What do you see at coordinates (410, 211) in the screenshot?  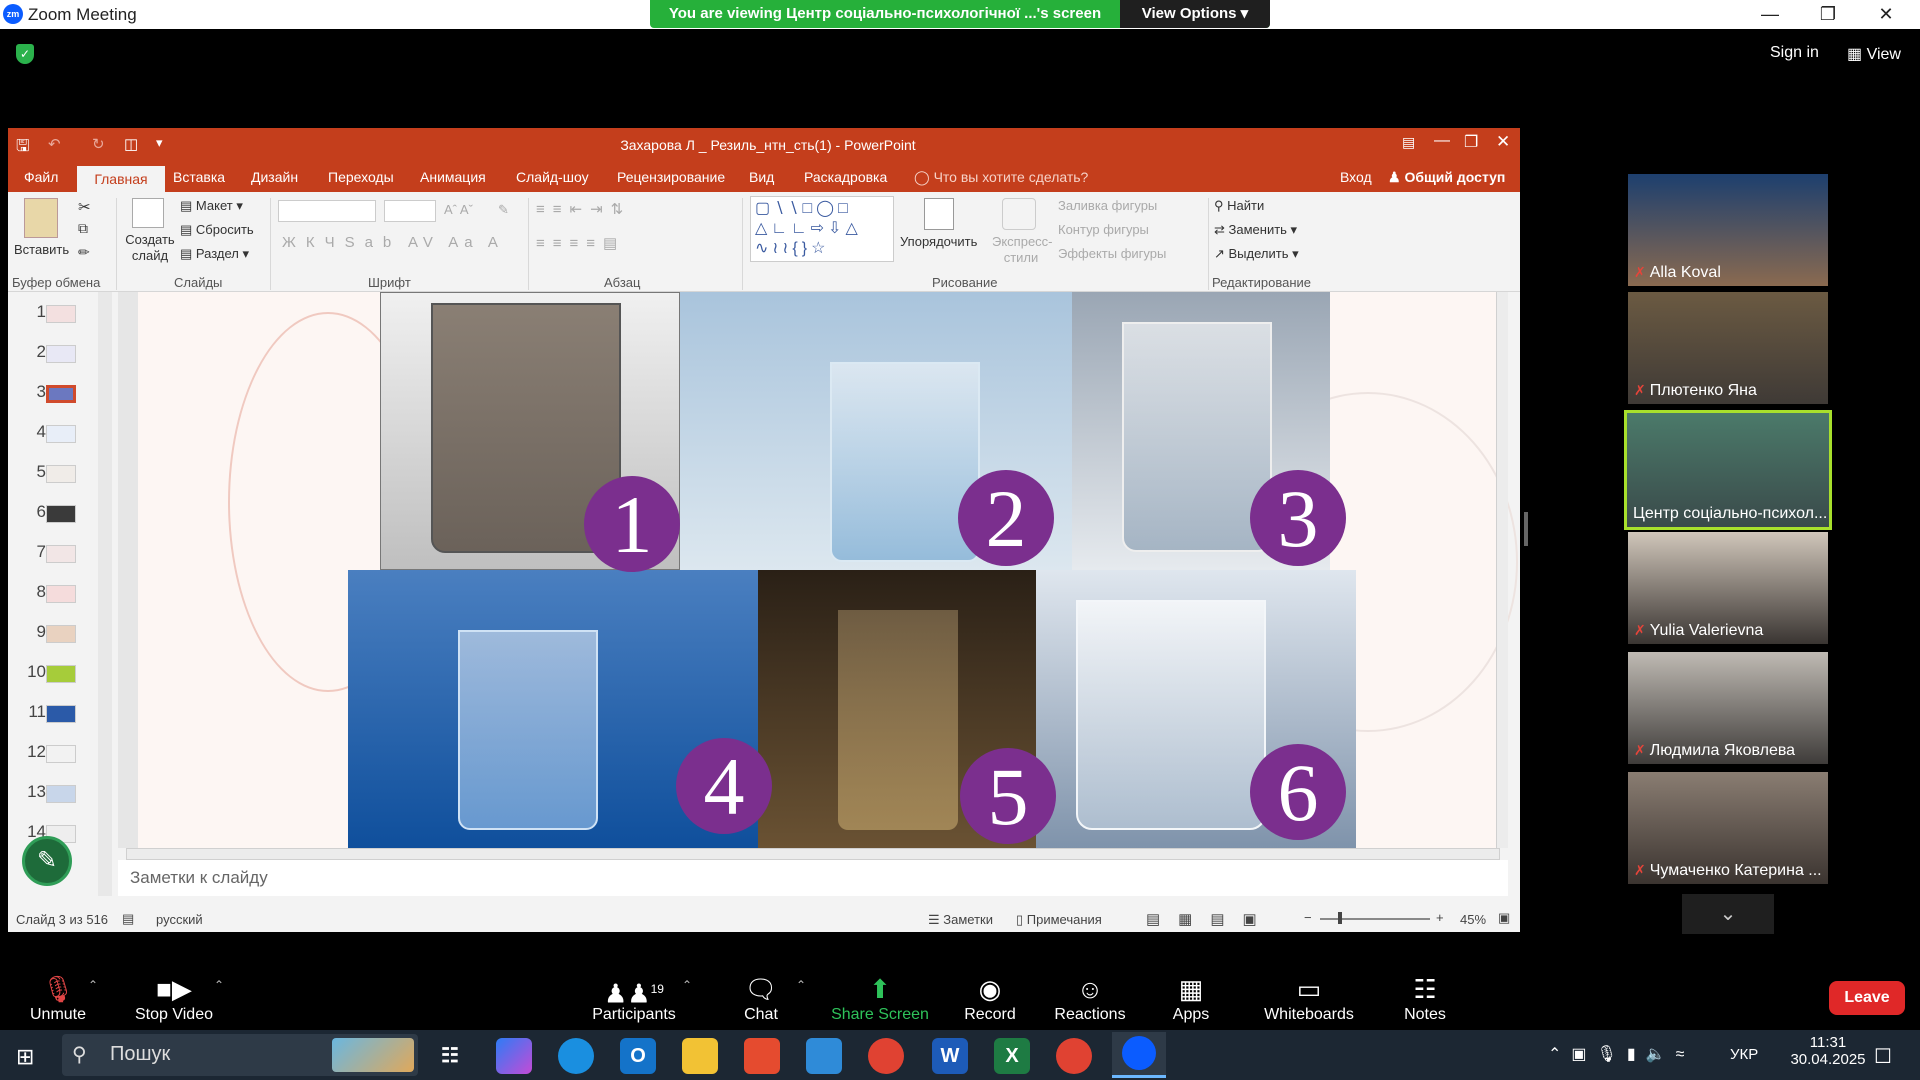 I see `font-size-box` at bounding box center [410, 211].